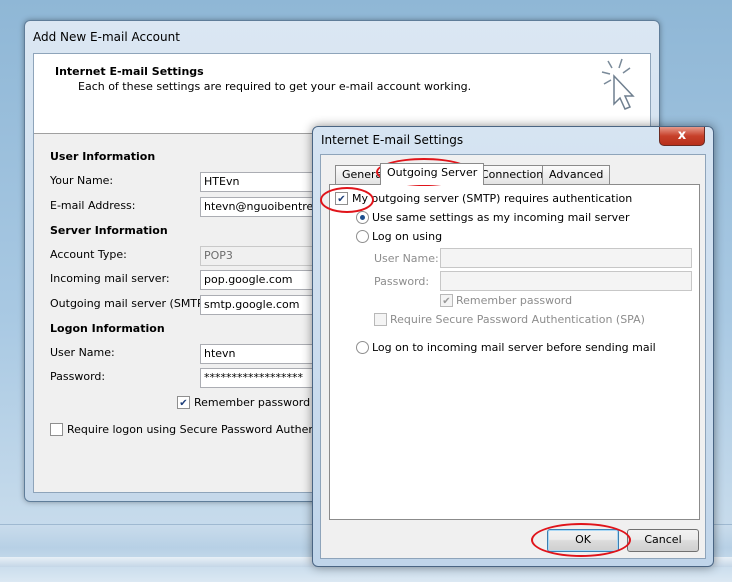  What do you see at coordinates (392, 140) in the screenshot?
I see `dialog-title: Internet E-mail Settings` at bounding box center [392, 140].